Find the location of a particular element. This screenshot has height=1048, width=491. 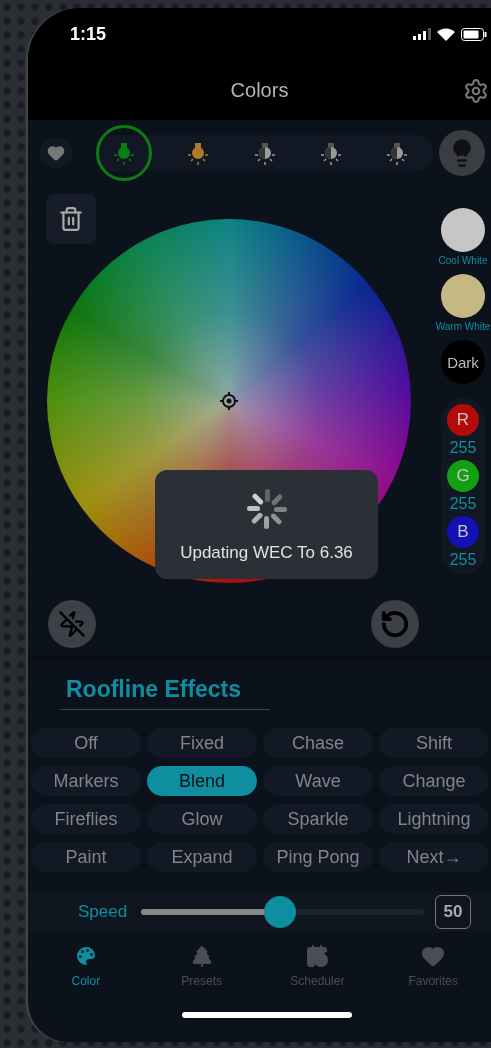

favorite-button is located at coordinates (56, 153).